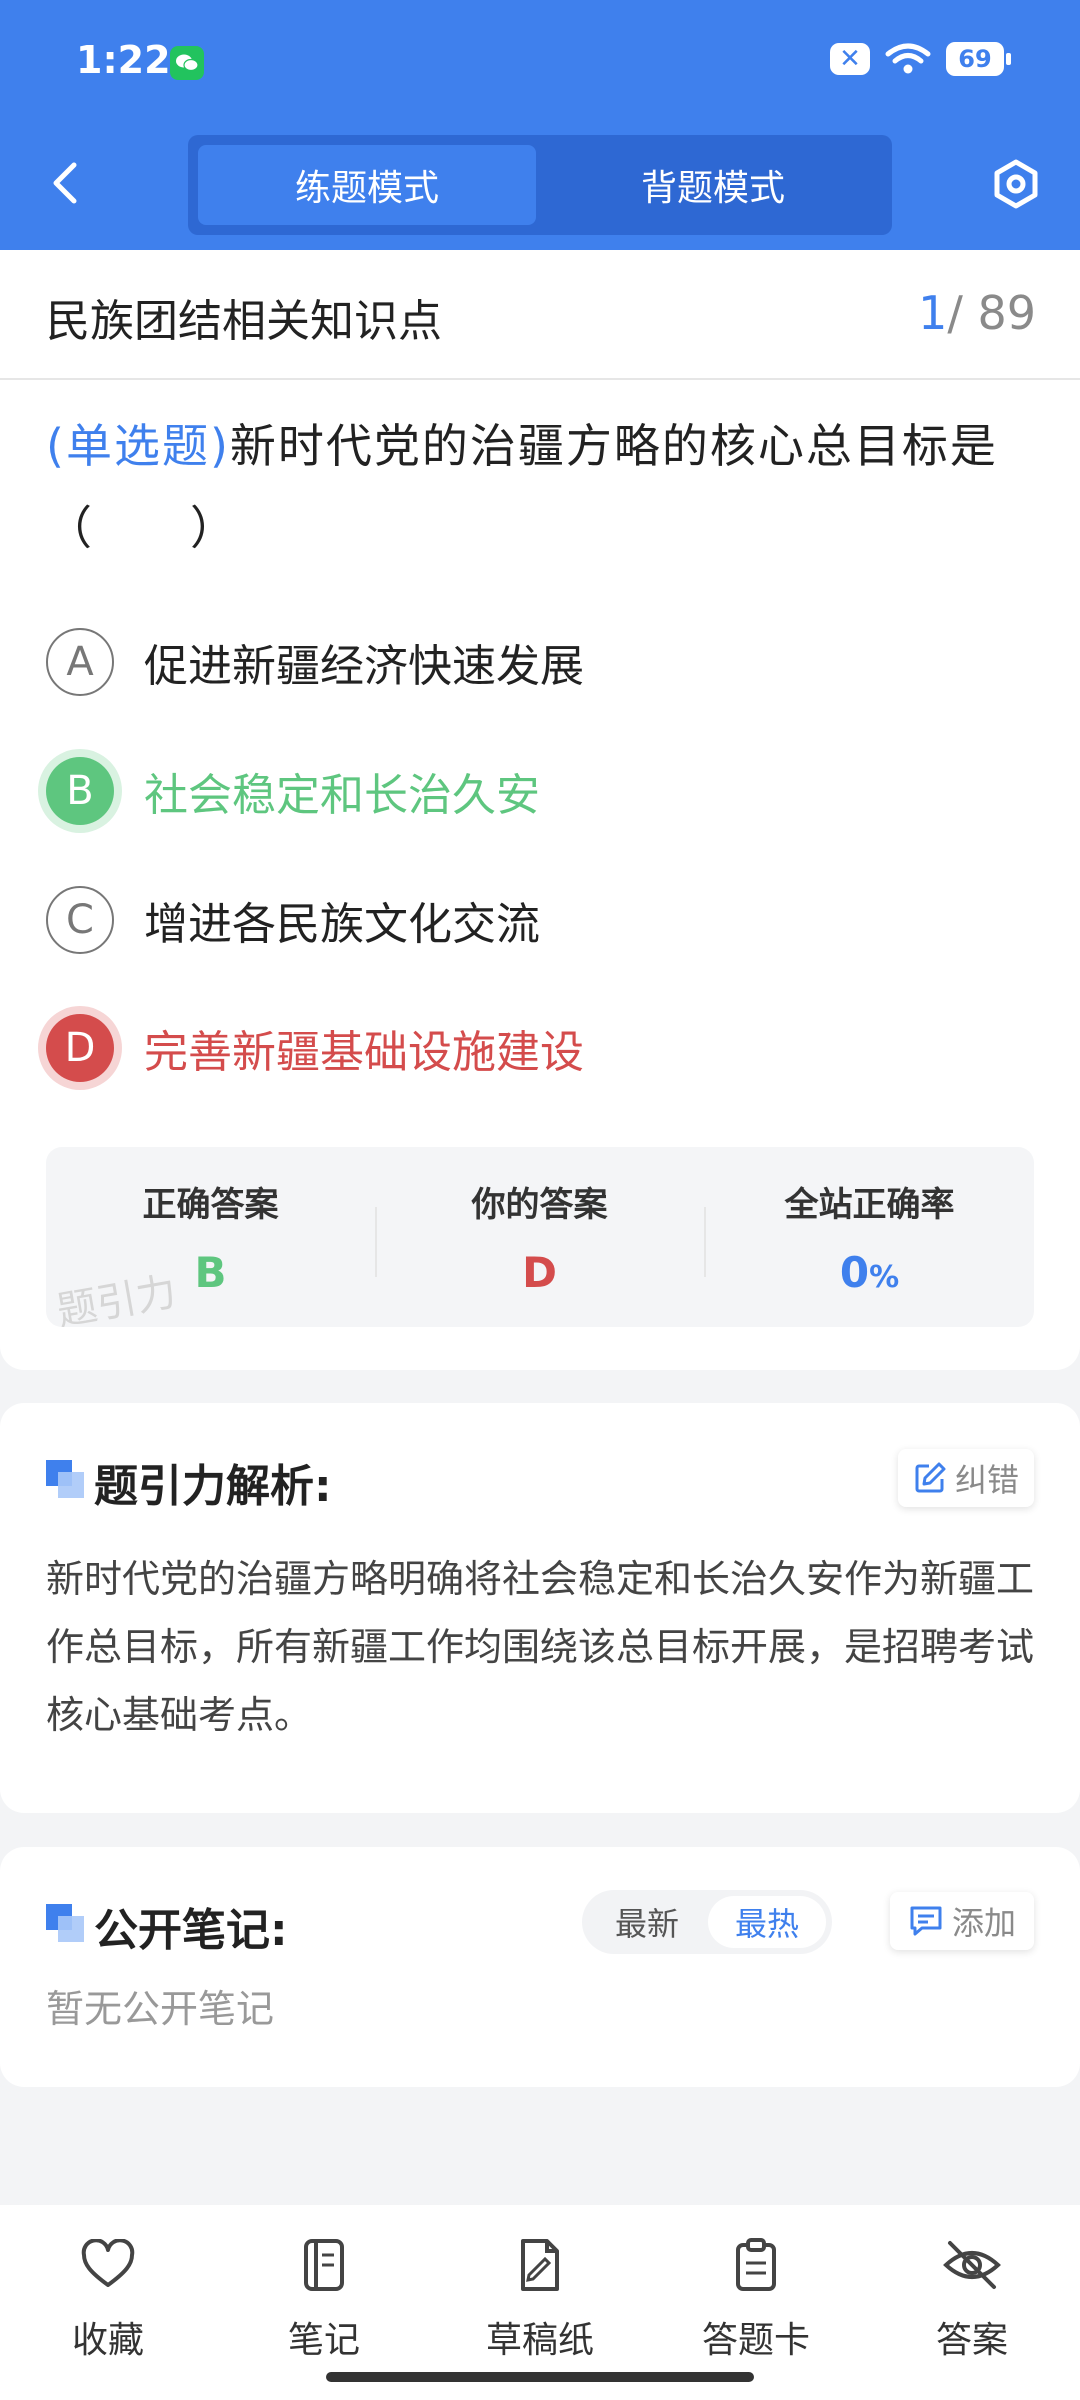 The height and width of the screenshot is (2400, 1080). What do you see at coordinates (540, 1967) in the screenshot?
I see `notes-card` at bounding box center [540, 1967].